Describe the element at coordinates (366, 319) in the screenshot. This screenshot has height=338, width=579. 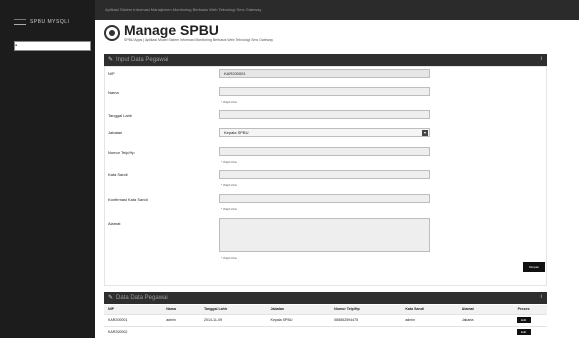
I see `table-cell: 085852594475` at that location.